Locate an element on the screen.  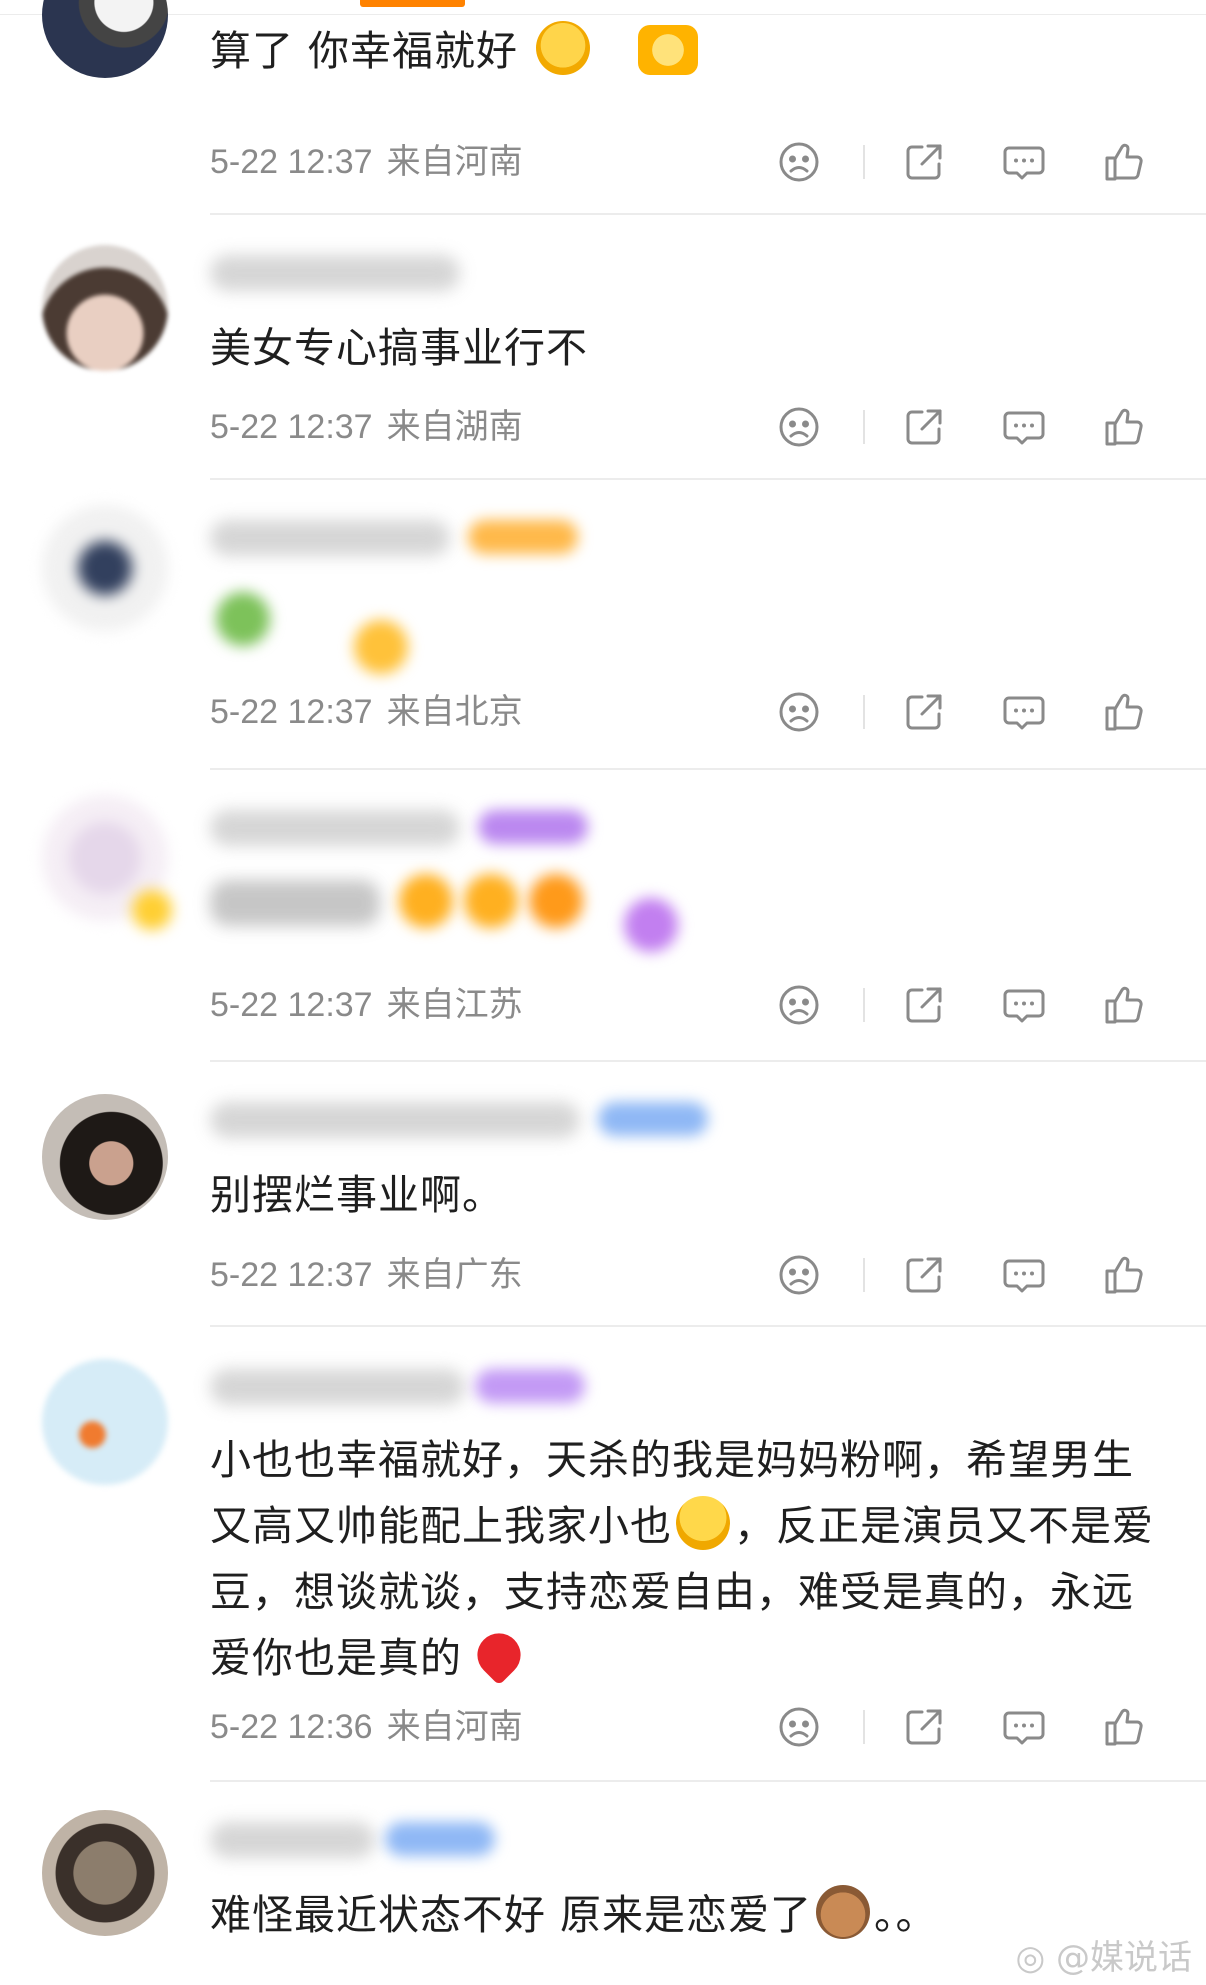
weibo-watermark: ◎ @媒说话 is located at coordinates (1104, 1954).